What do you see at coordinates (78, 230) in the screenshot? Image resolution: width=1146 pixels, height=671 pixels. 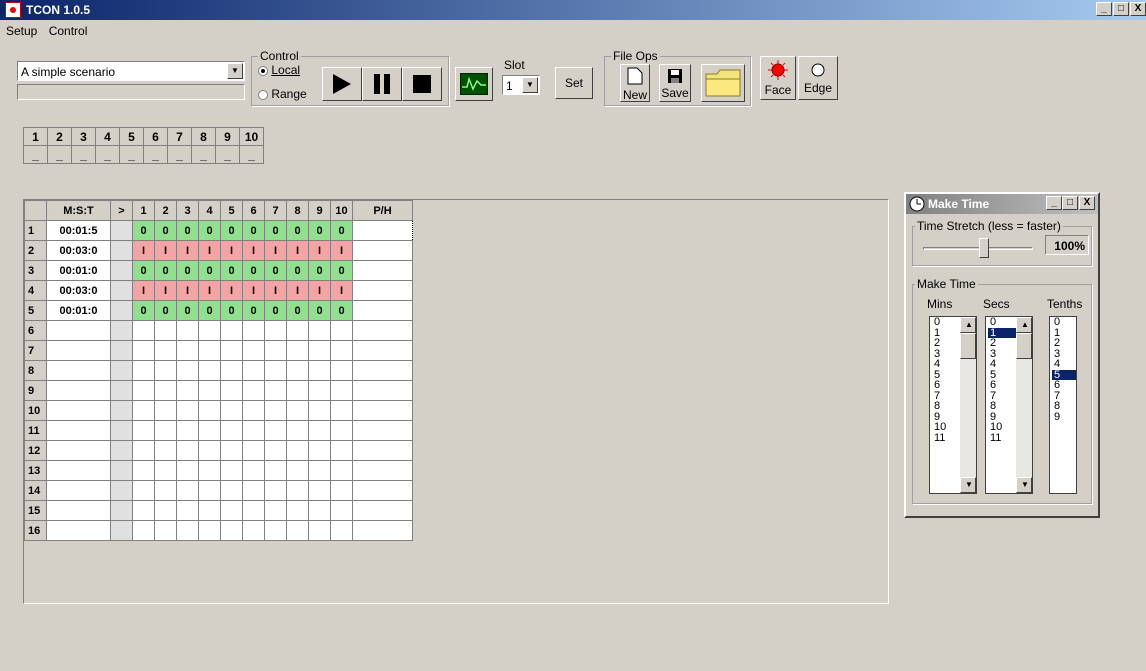 I see `time-cell: 00:01:5` at bounding box center [78, 230].